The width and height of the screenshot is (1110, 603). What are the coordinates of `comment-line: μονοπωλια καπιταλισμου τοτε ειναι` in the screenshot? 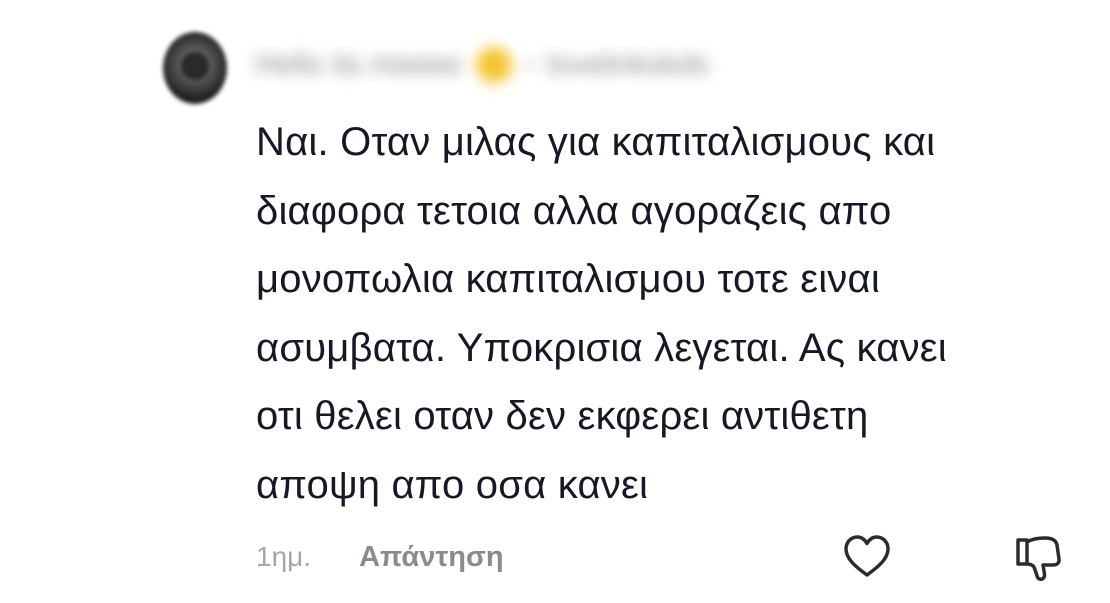 It's located at (568, 279).